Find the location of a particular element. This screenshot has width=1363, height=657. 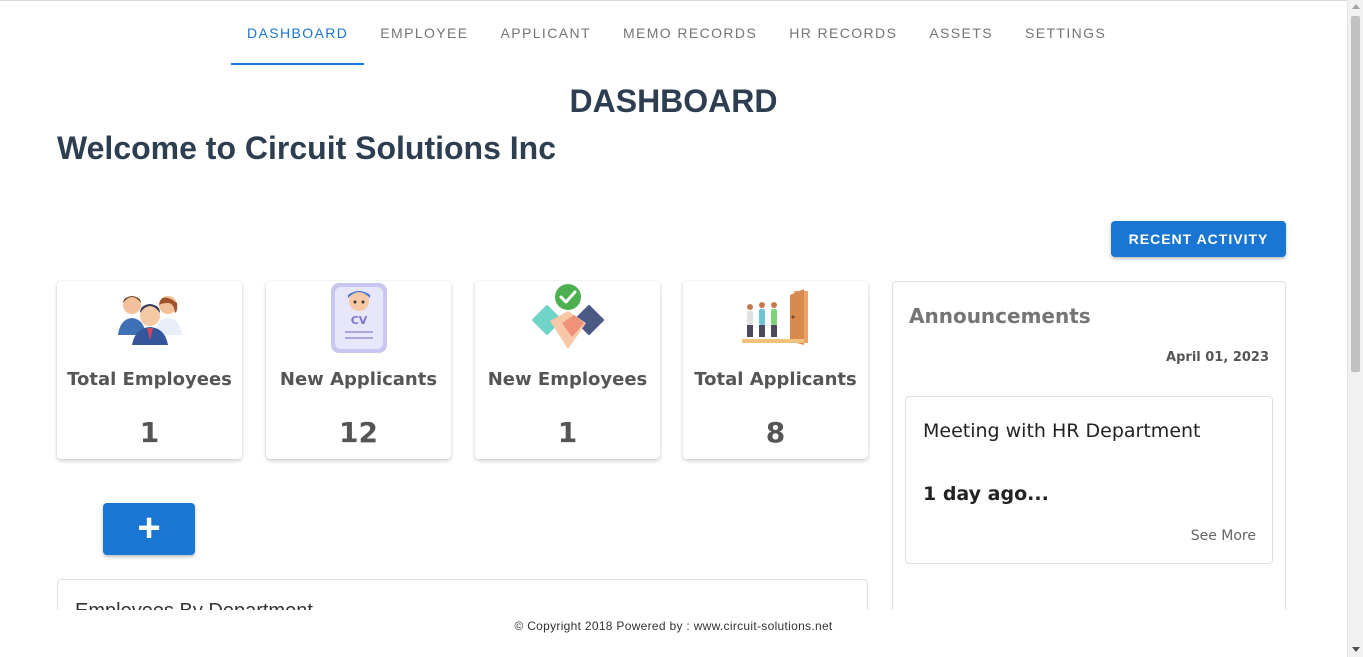

recent-activity-button: RECENT ACTIVITY is located at coordinates (1198, 239).